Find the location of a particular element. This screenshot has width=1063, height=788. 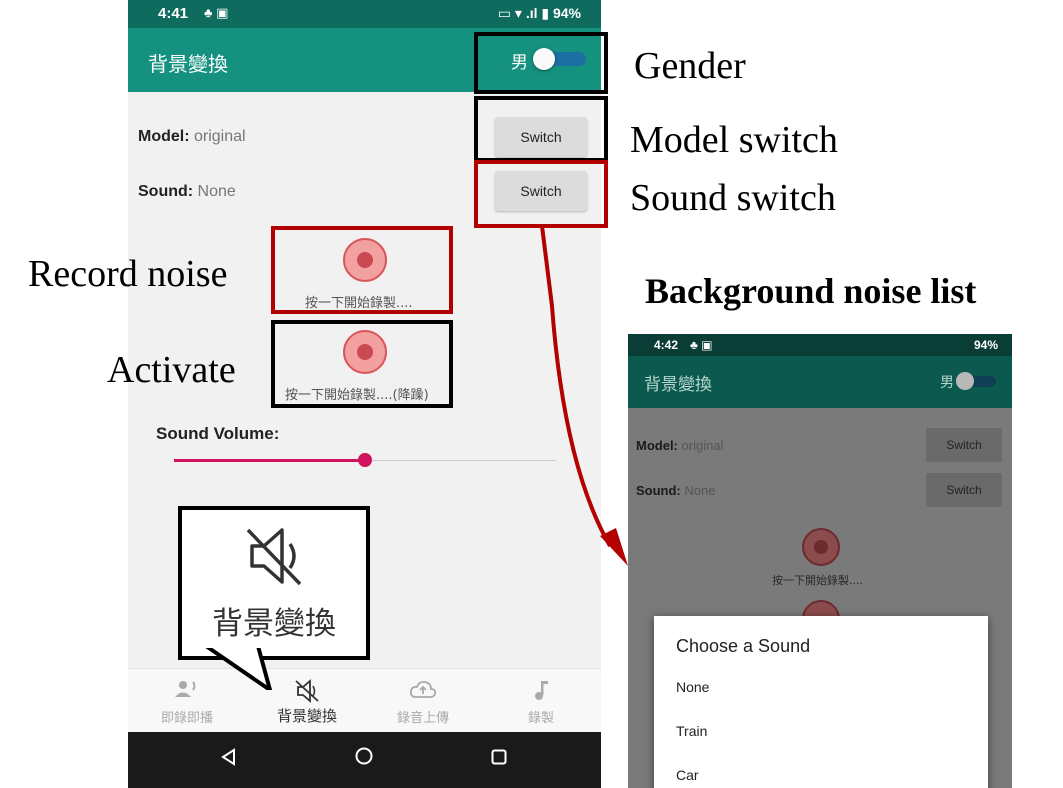

system-navigation-bar is located at coordinates (364, 760).